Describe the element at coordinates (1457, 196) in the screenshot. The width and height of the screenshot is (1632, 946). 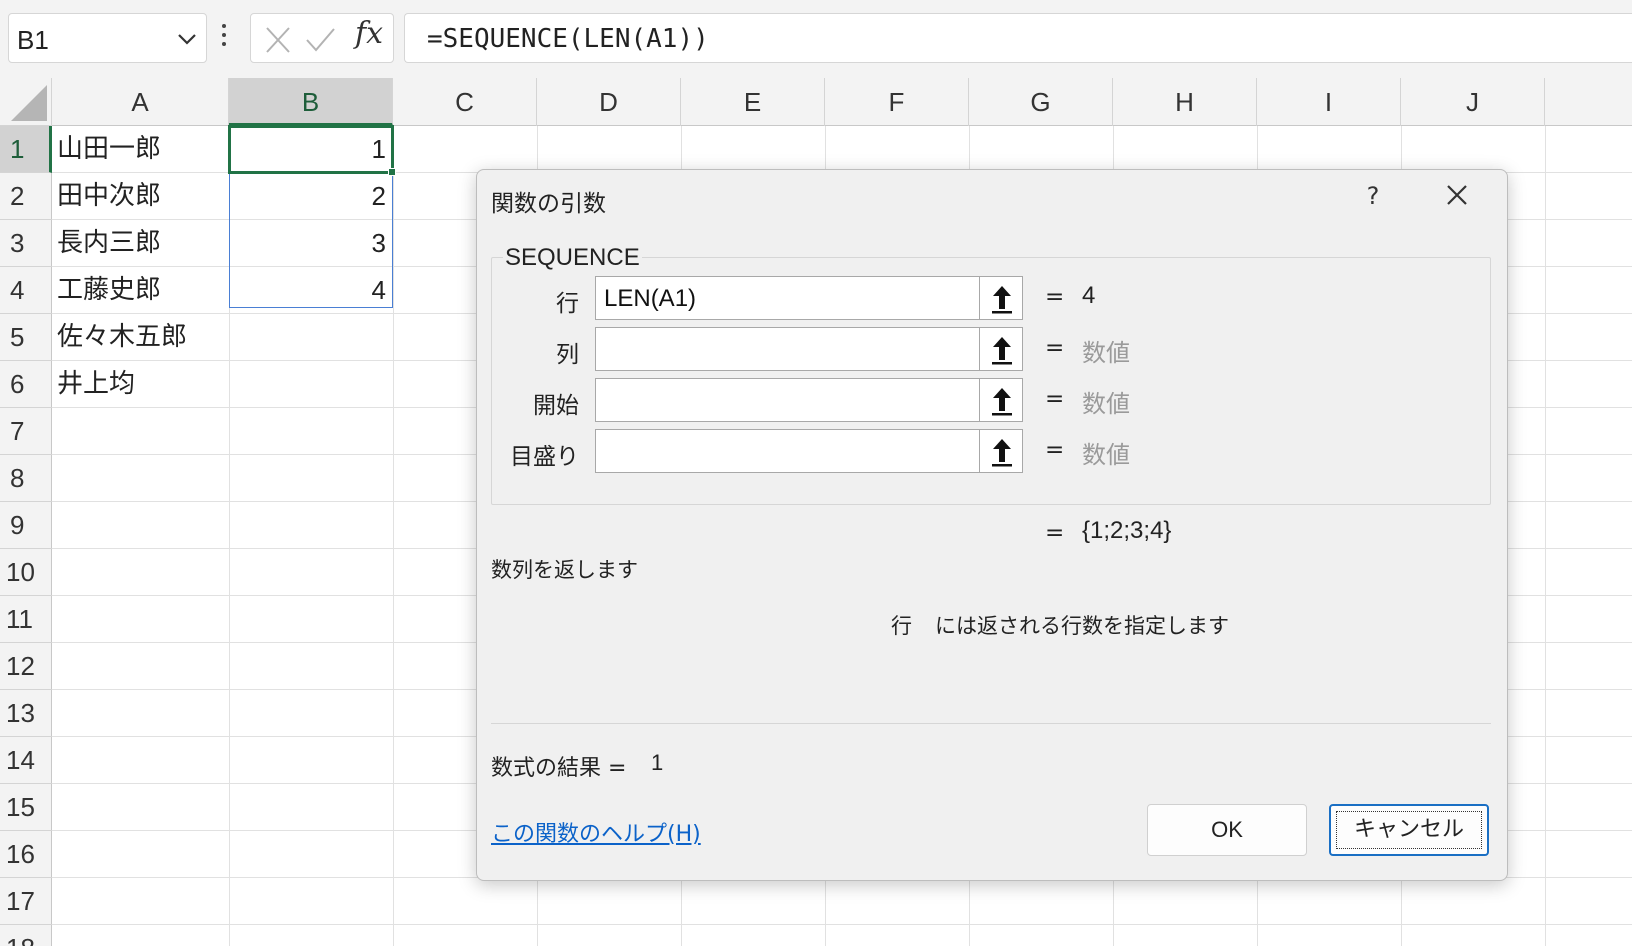
I see `close-icon` at that location.